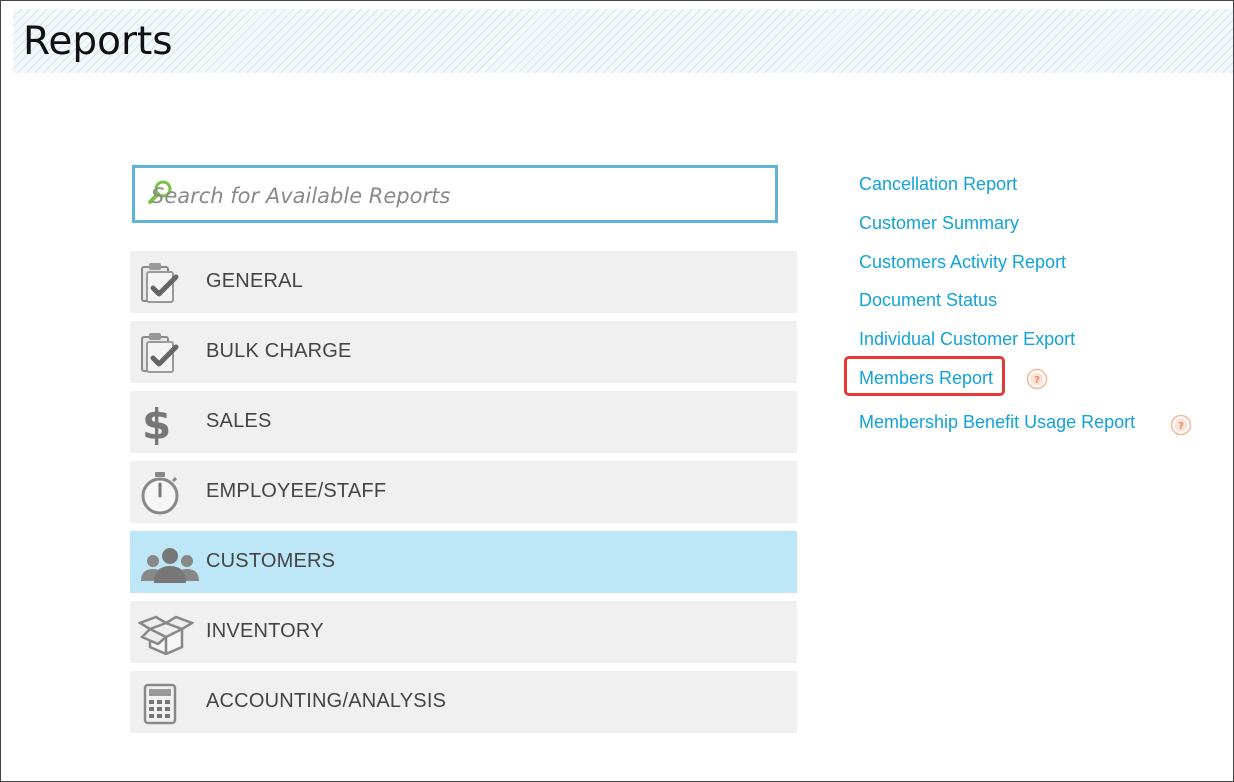 The image size is (1234, 782). What do you see at coordinates (326, 701) in the screenshot?
I see `category-label: ACCOUNTING/ANALYSIS` at bounding box center [326, 701].